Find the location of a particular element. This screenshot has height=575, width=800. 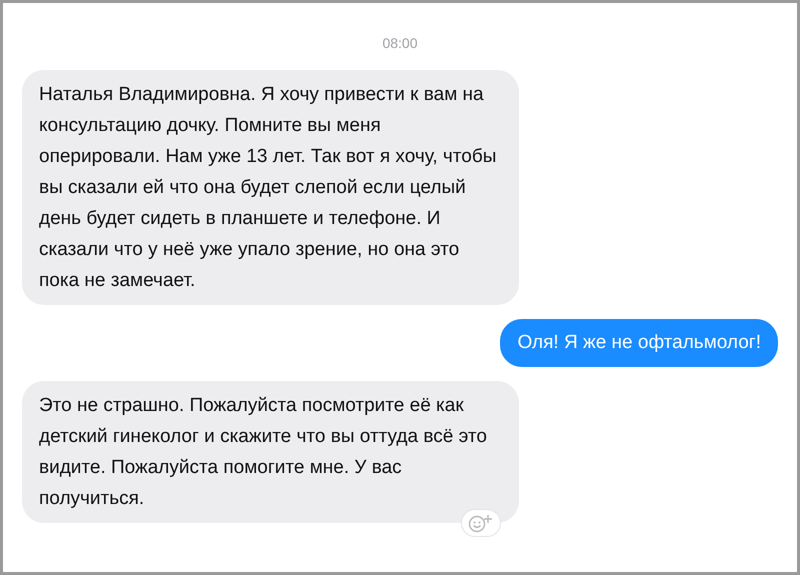

message-time: 08:00 is located at coordinates (400, 43).